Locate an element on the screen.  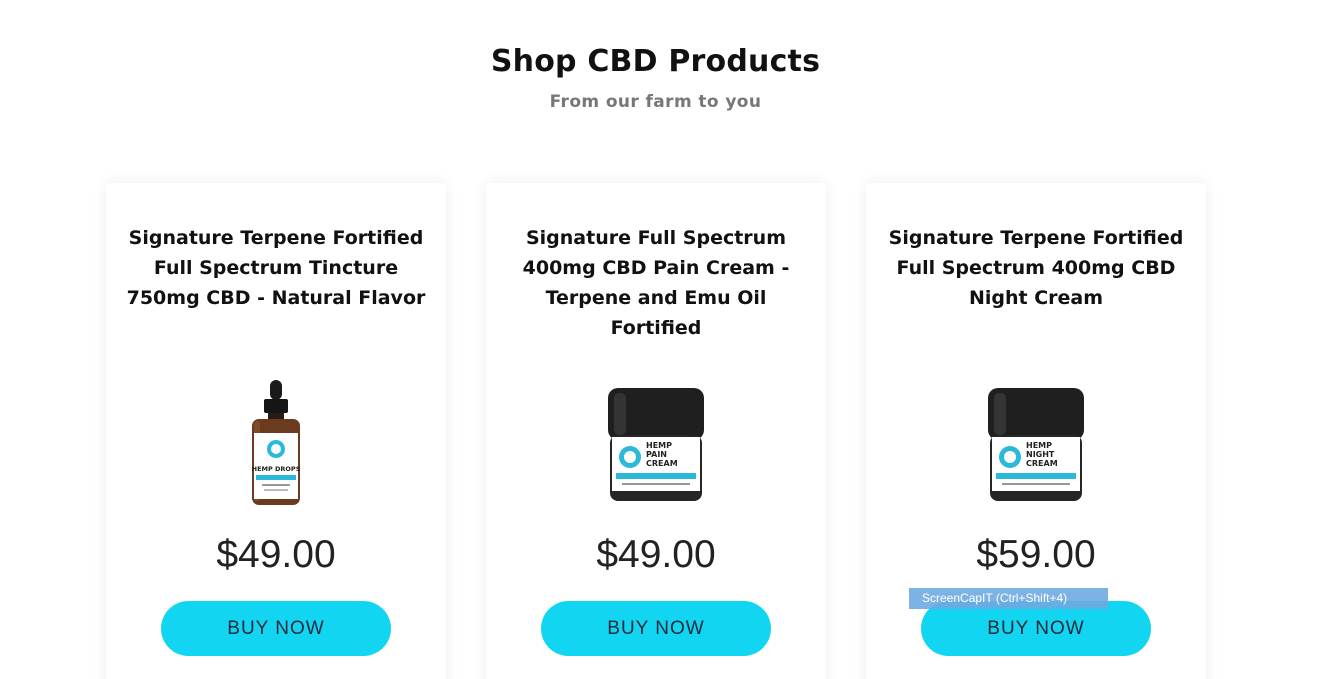
jar-label-line: PAIN is located at coordinates (656, 454).